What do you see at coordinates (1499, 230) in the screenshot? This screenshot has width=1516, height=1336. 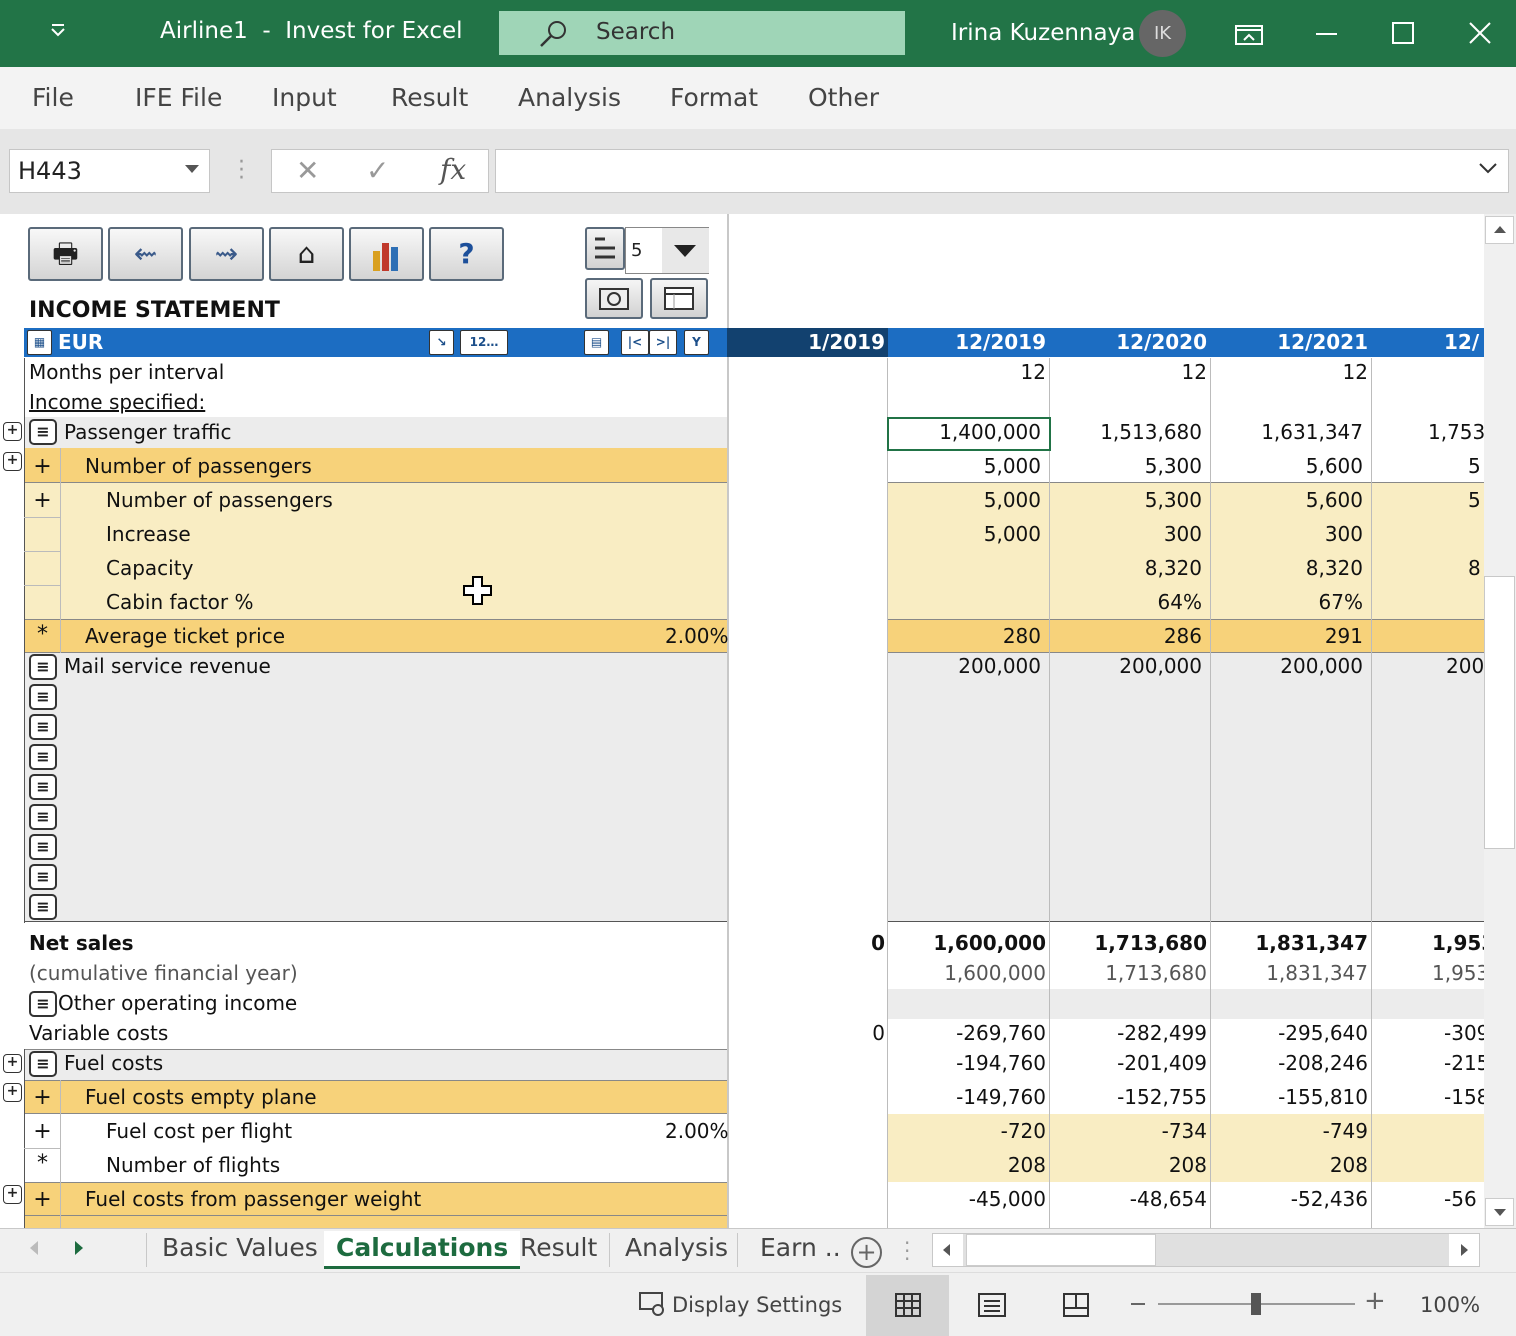 I see `scroll-up-icon` at bounding box center [1499, 230].